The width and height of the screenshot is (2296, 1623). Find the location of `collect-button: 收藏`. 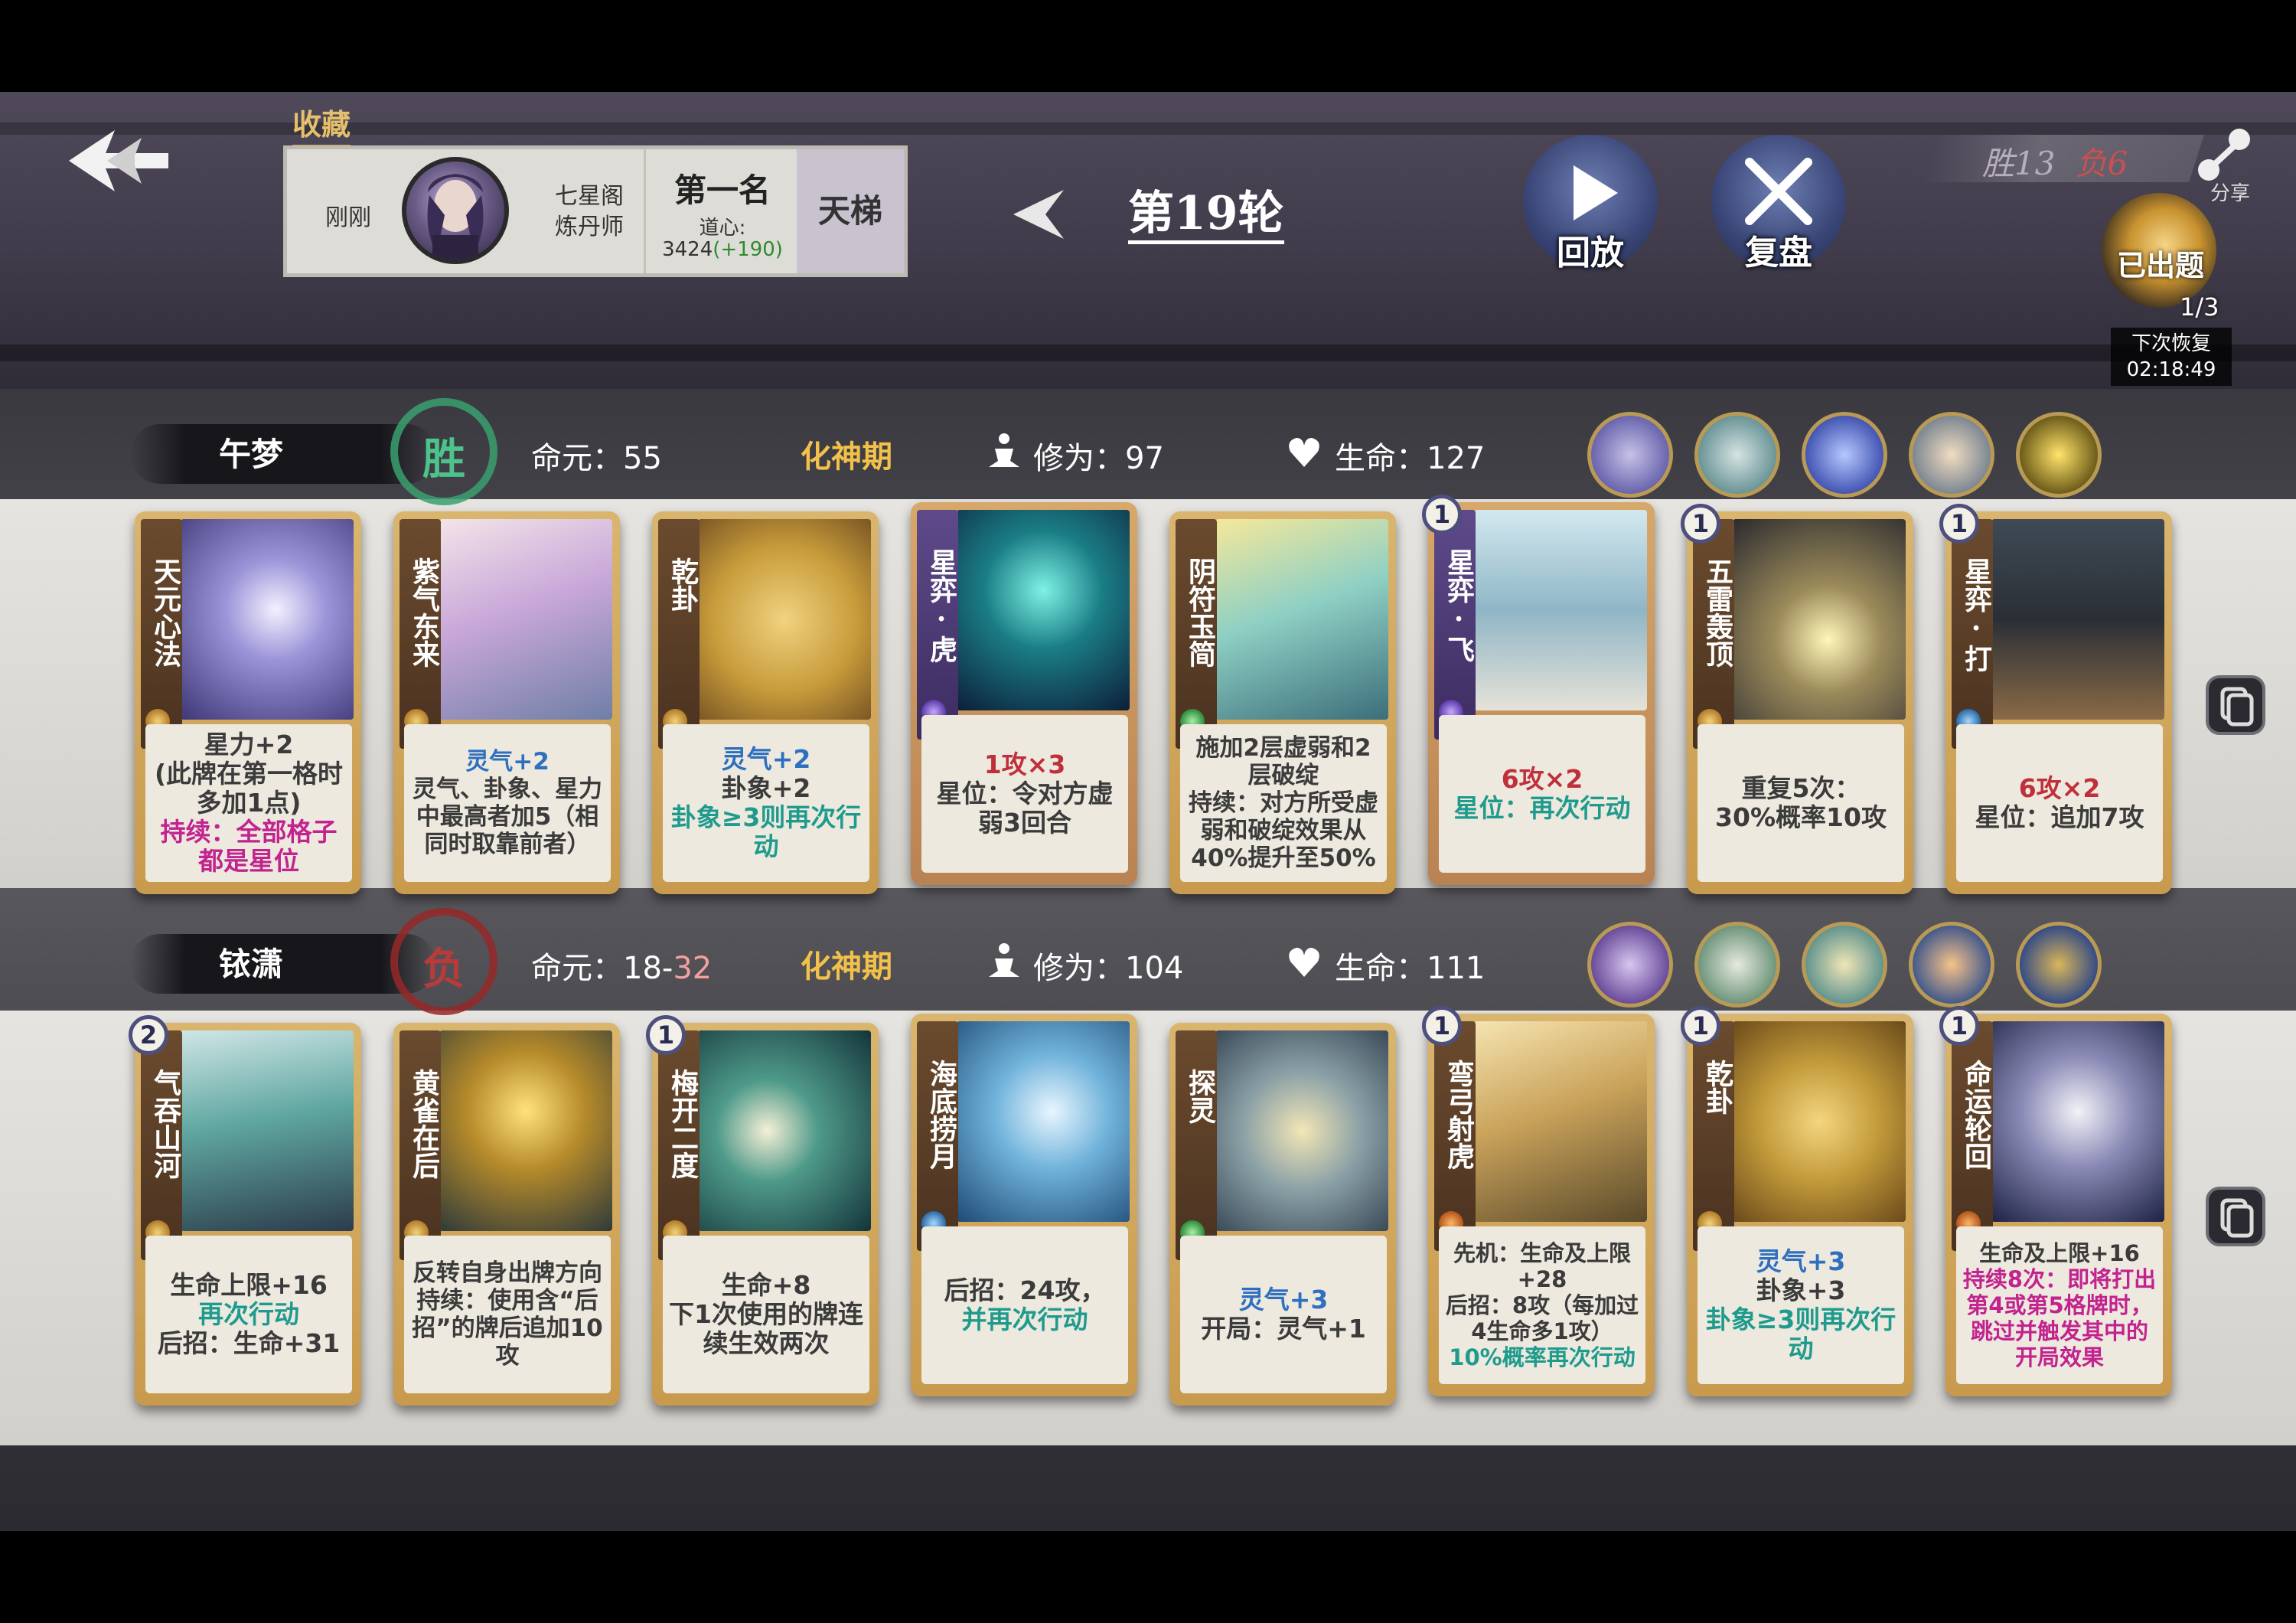

collect-button: 收藏 is located at coordinates (321, 124).